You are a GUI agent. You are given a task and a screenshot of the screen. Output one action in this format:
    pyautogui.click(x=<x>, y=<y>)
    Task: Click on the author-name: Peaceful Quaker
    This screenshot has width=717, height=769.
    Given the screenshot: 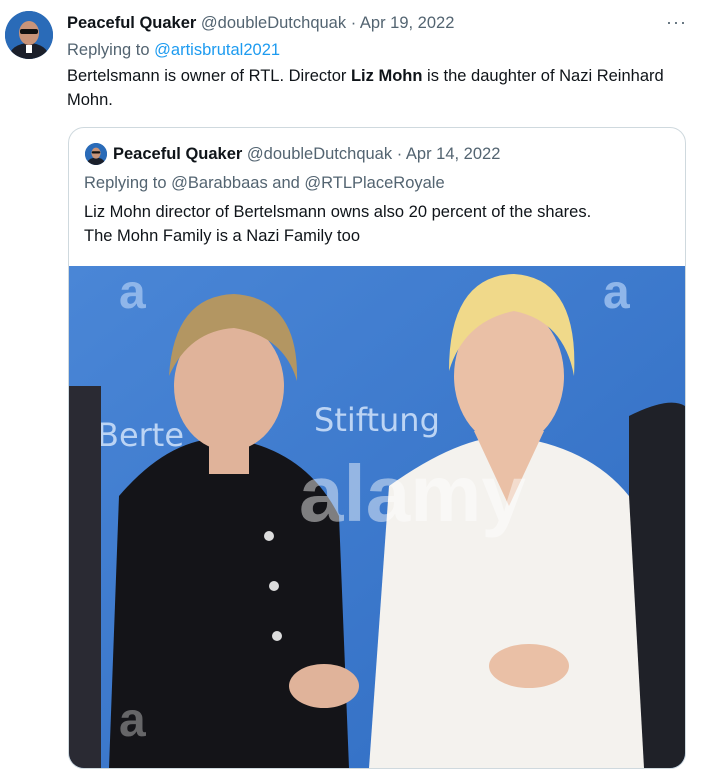 What is the action you would take?
    pyautogui.click(x=131, y=23)
    